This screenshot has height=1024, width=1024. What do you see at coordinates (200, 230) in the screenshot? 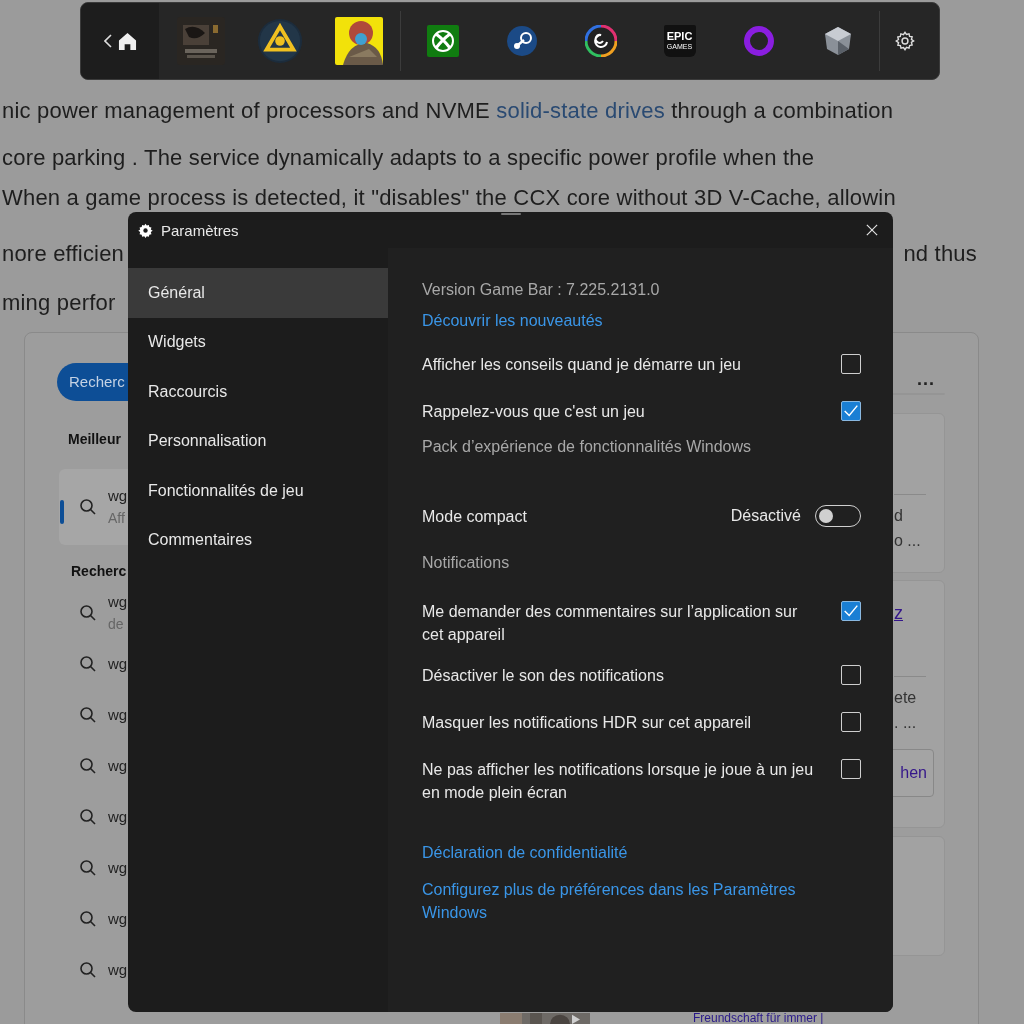
I see `dialog-title: Paramètres` at bounding box center [200, 230].